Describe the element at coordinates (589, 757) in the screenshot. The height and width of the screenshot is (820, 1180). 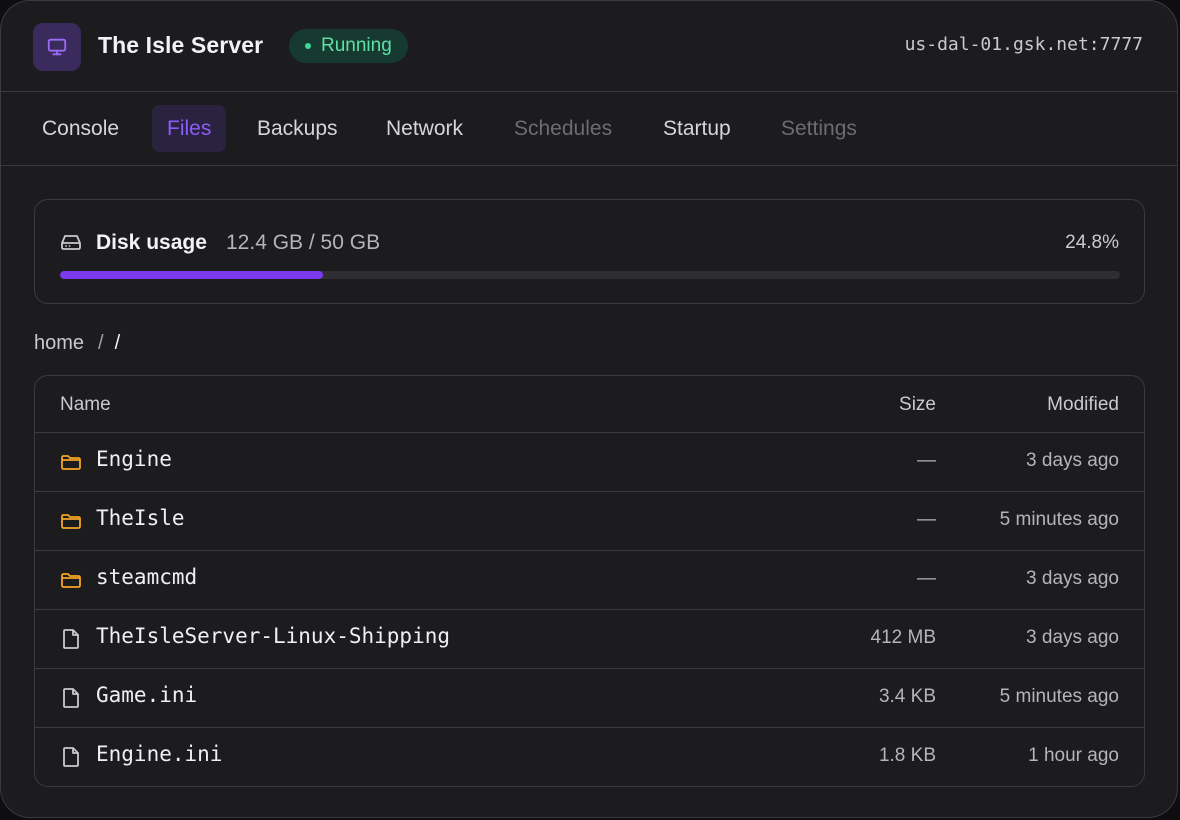
I see `table-row: Engine.ini 1.8 KB 1 hour ago` at that location.